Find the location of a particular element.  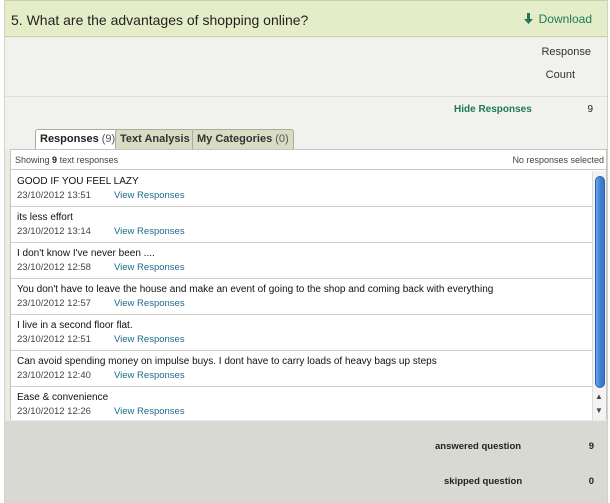

showing-suffix: text responses is located at coordinates (89, 160).